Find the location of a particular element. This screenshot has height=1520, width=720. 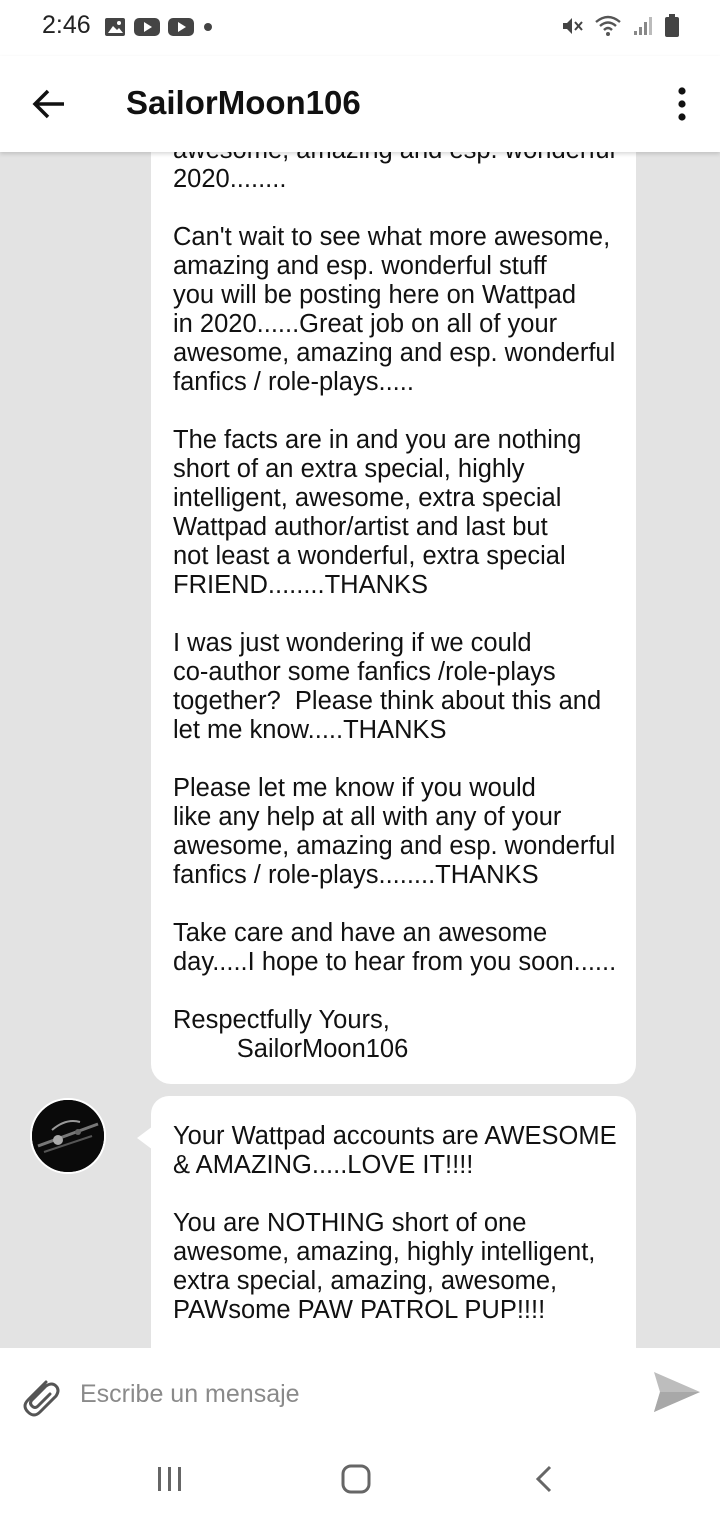

recent-apps-button is located at coordinates (170, 1479).